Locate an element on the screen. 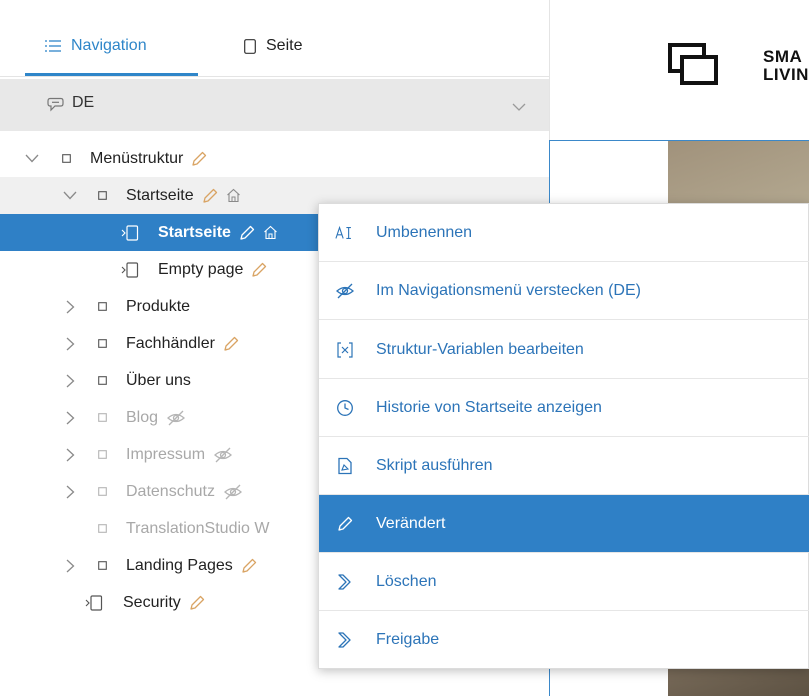 The height and width of the screenshot is (696, 809). context-menu-item: Struktur-Variablen bearbeiten is located at coordinates (564, 350).